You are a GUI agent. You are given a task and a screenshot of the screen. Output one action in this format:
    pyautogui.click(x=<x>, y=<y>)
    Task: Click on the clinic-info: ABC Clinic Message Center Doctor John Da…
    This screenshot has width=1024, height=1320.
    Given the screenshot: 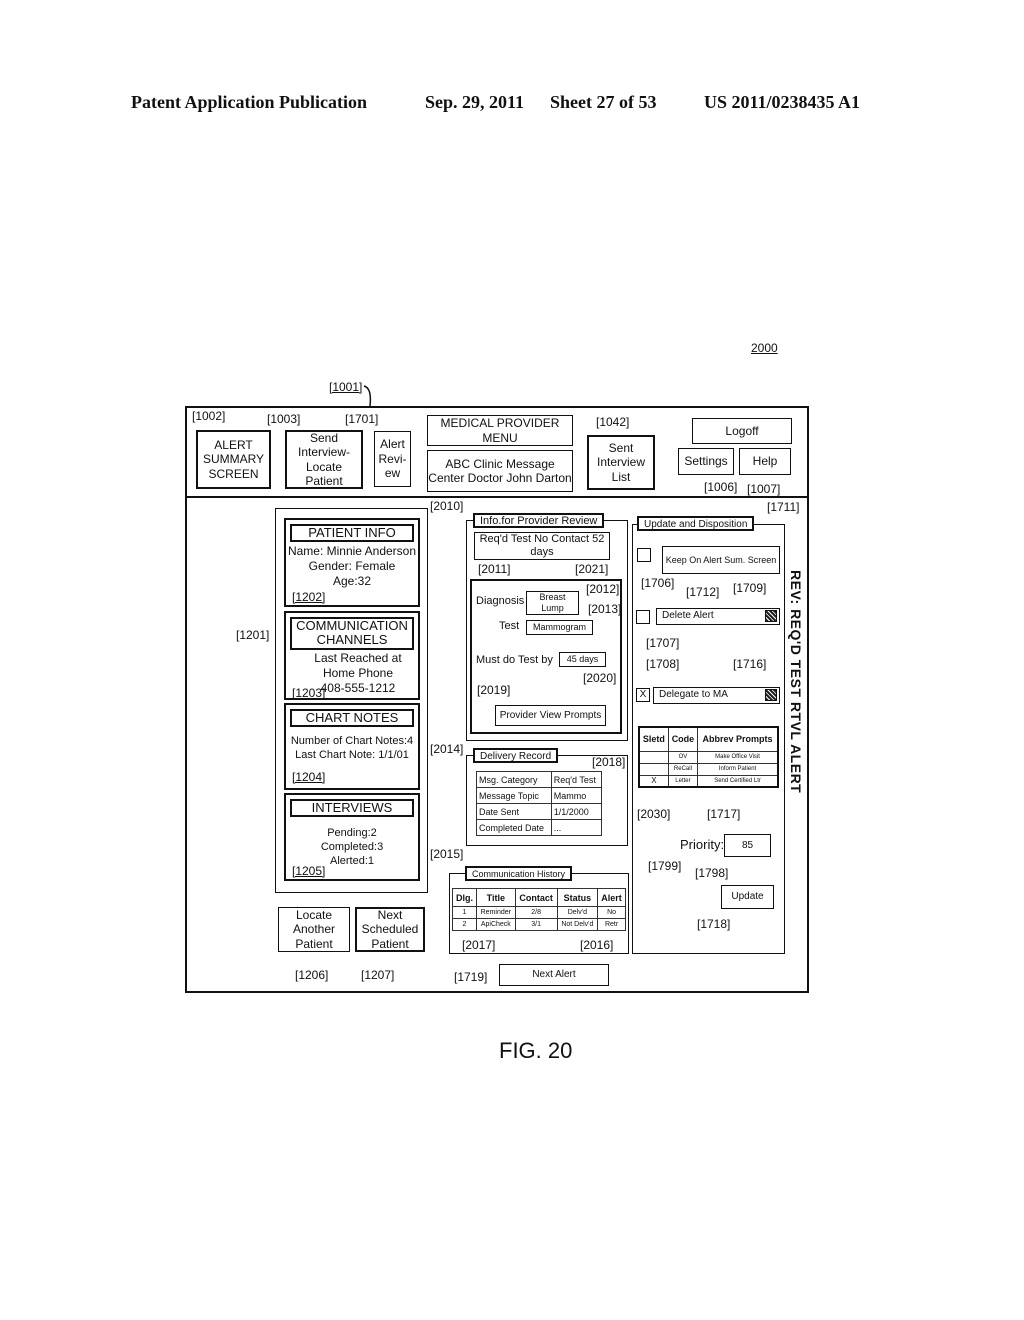 What is the action you would take?
    pyautogui.click(x=500, y=471)
    